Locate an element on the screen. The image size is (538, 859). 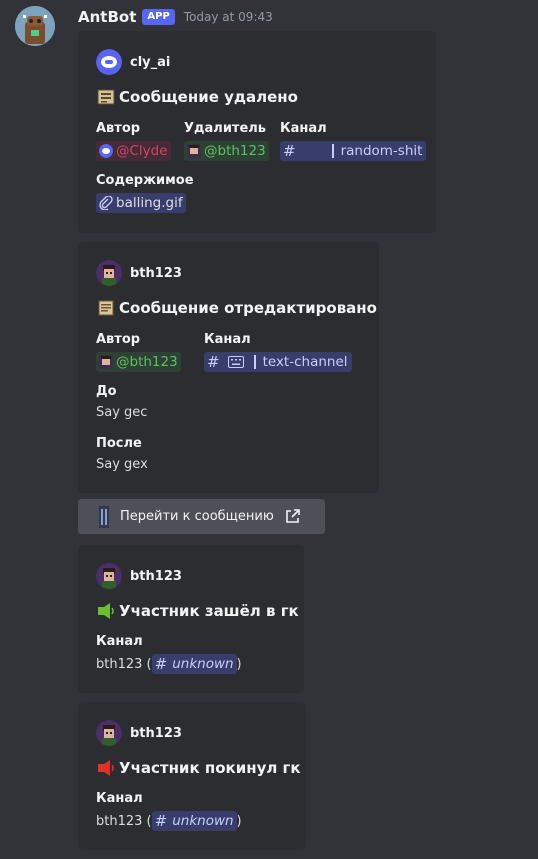
app-badge: APP is located at coordinates (158, 17).